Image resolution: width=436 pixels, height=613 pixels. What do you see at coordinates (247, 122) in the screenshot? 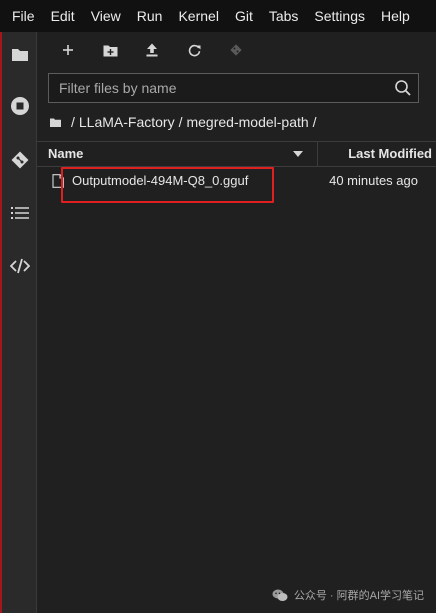
I see `breadcrumb-megred-model-path: megred-model-path` at bounding box center [247, 122].